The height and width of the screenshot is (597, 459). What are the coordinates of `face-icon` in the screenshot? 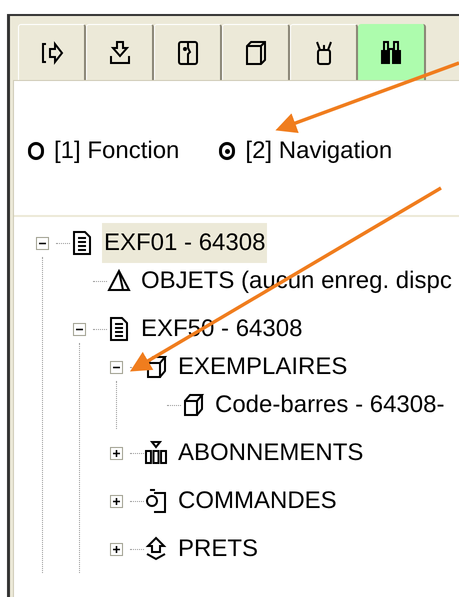 It's located at (188, 53).